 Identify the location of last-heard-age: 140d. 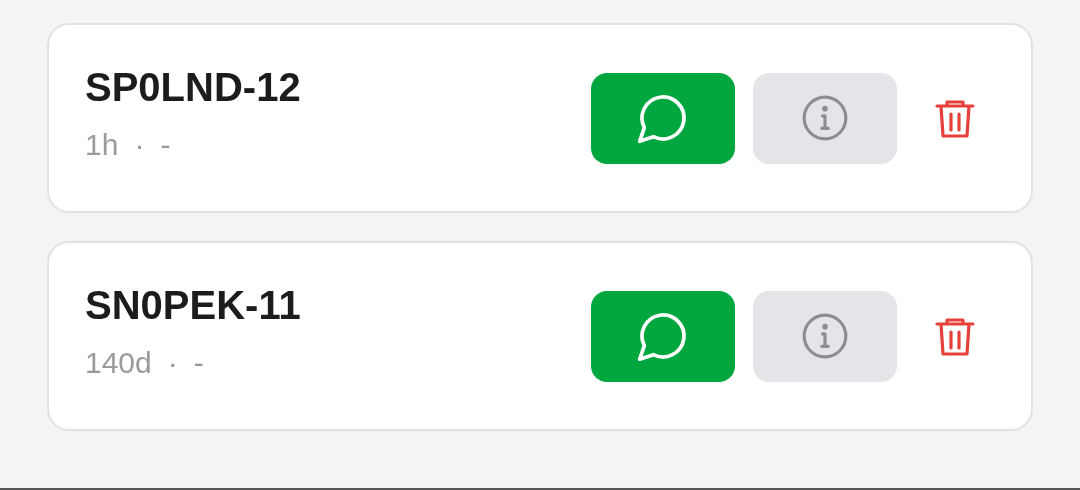
(118, 362).